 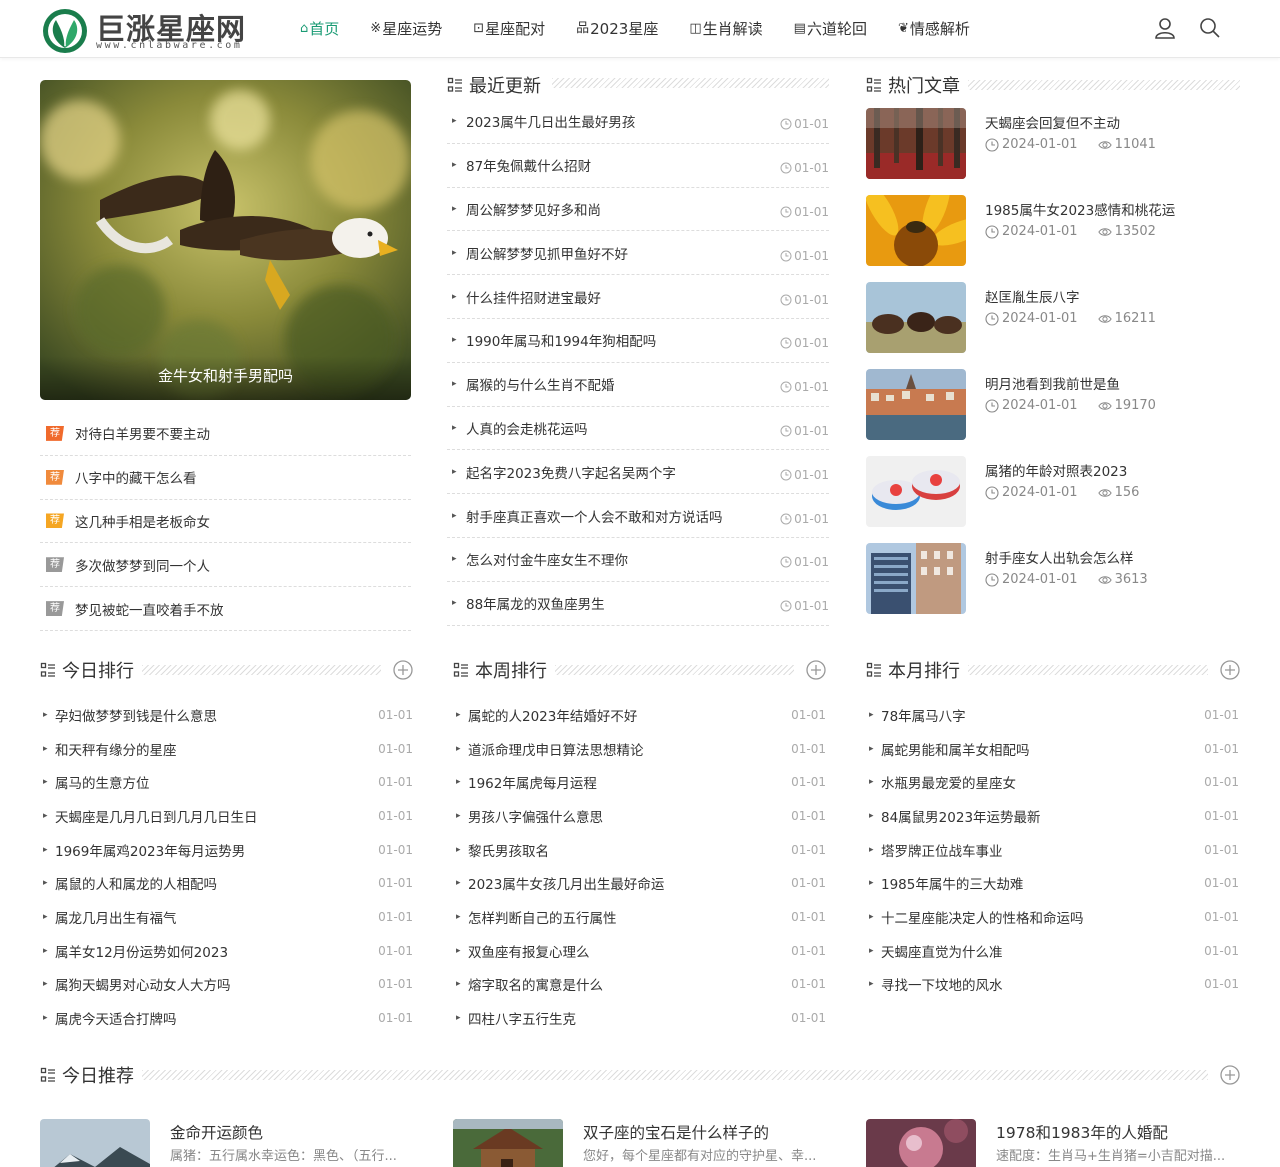 What do you see at coordinates (1032, 296) in the screenshot?
I see `hot-article-title: 赵匡胤生辰八字` at bounding box center [1032, 296].